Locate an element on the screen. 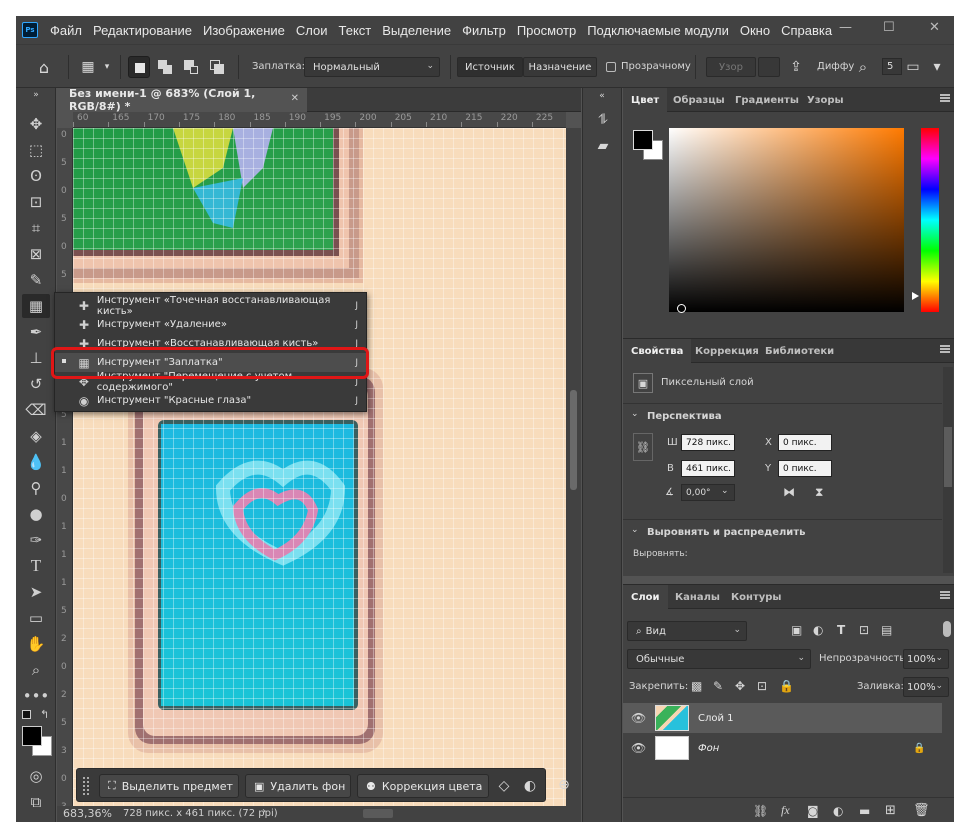  more-tools-icon: ••• is located at coordinates (36, 696).